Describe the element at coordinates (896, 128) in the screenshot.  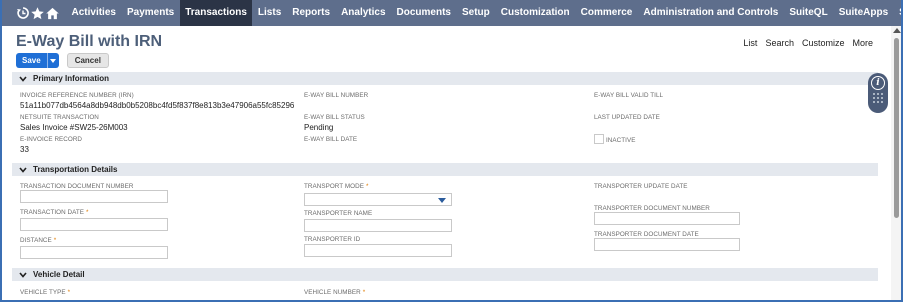
I see `scrollbar-thumb` at that location.